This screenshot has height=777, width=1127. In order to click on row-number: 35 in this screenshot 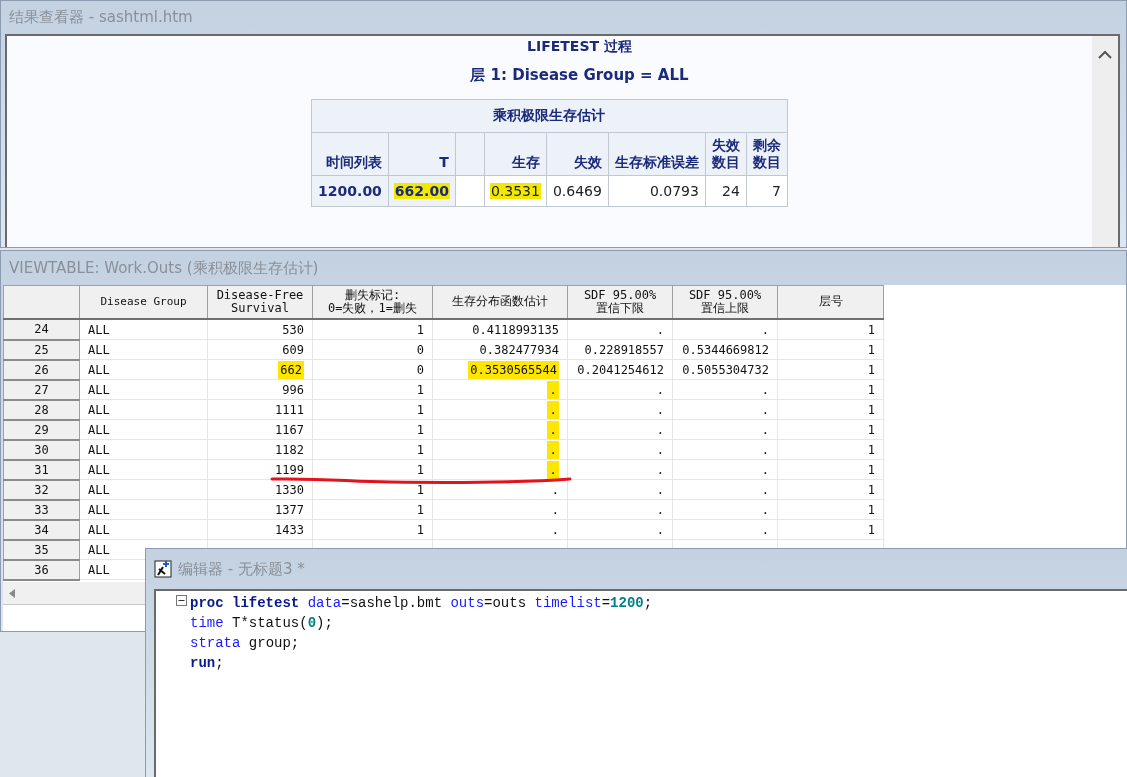, I will do `click(41, 549)`.